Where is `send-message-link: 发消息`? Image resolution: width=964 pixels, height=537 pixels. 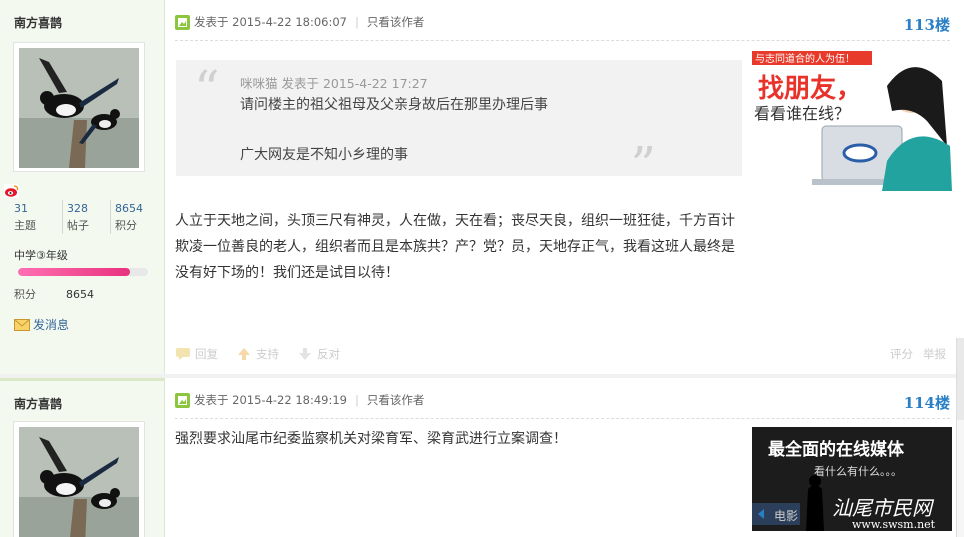 send-message-link: 发消息 is located at coordinates (41, 324).